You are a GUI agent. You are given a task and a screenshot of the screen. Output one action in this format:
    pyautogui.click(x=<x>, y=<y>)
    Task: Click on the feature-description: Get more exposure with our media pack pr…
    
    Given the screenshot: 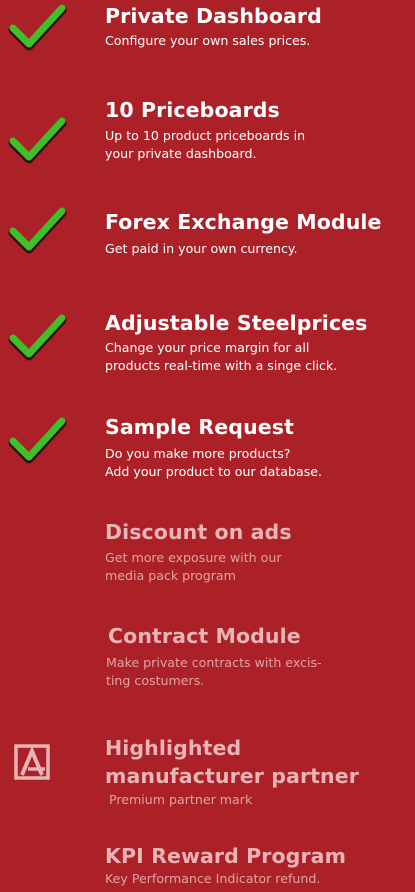 What is the action you would take?
    pyautogui.click(x=193, y=566)
    